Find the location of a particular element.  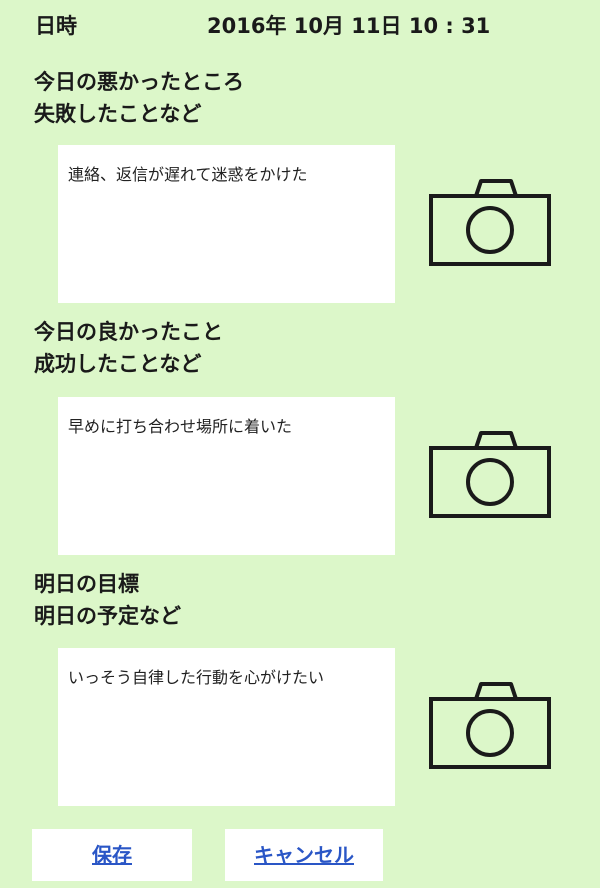

cancel-button: キャンセル is located at coordinates (304, 855).